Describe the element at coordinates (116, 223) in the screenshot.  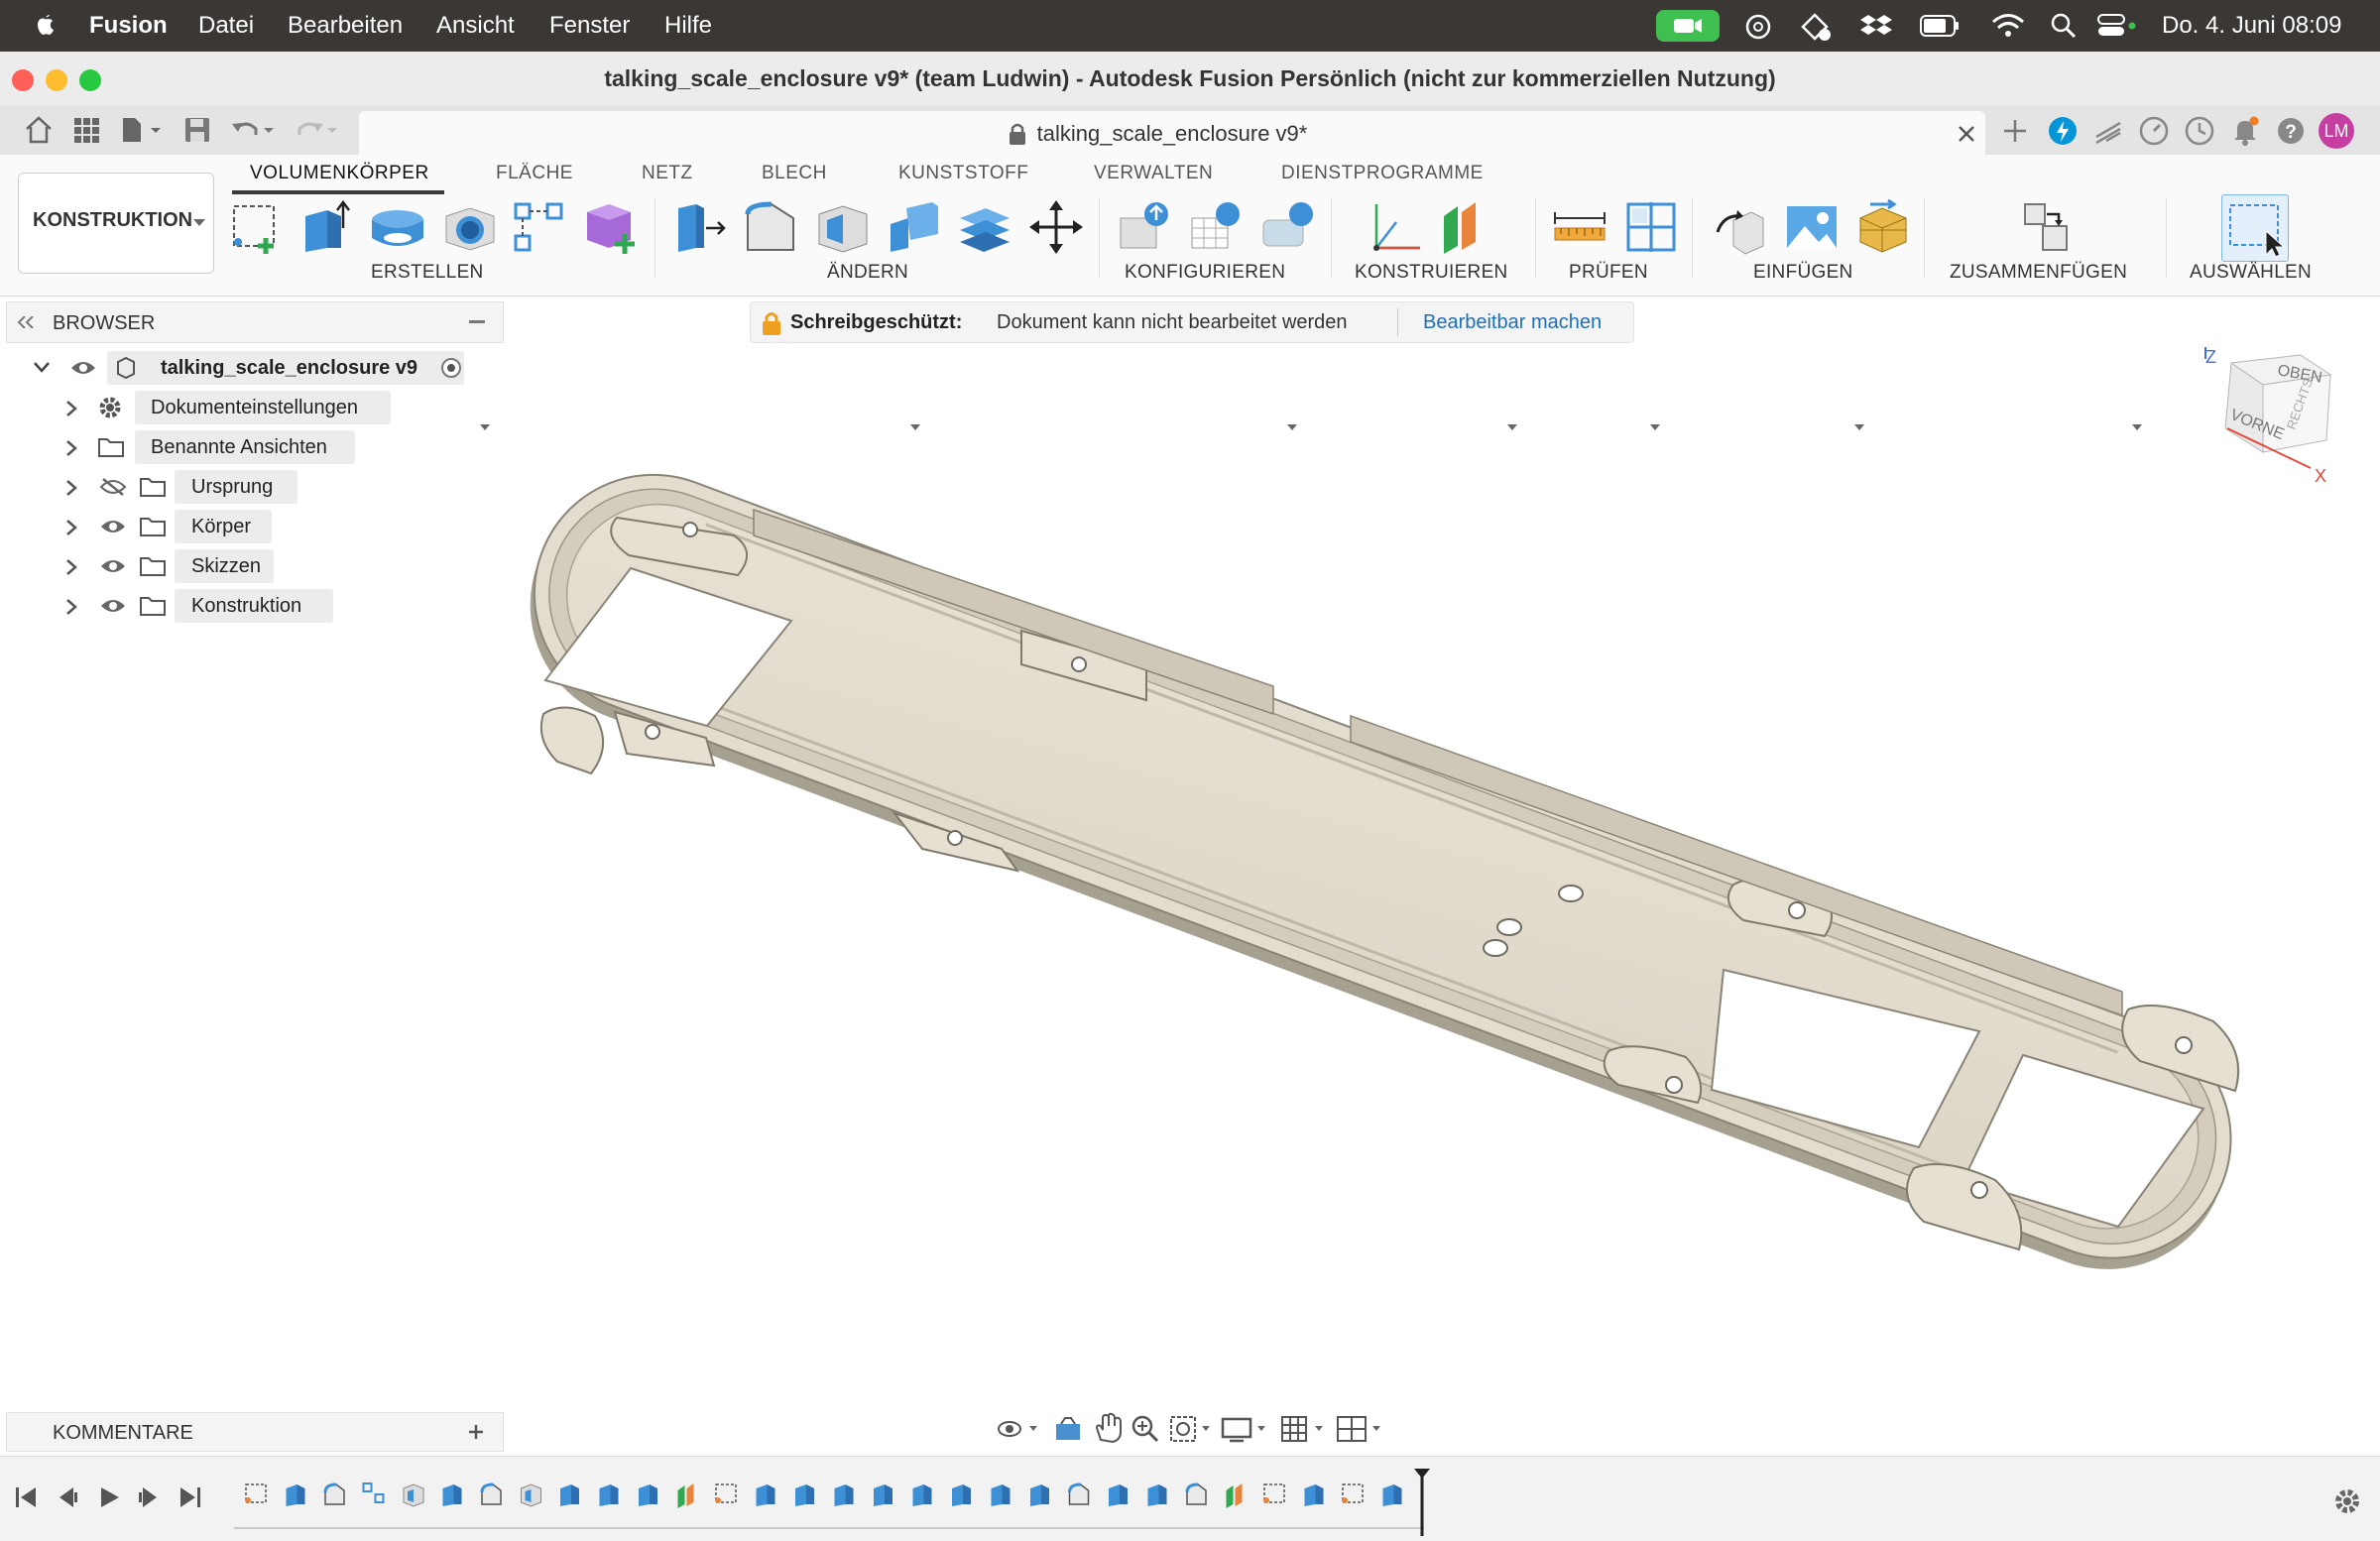
I see `workspace-switcher: KONSTRUKTION` at that location.